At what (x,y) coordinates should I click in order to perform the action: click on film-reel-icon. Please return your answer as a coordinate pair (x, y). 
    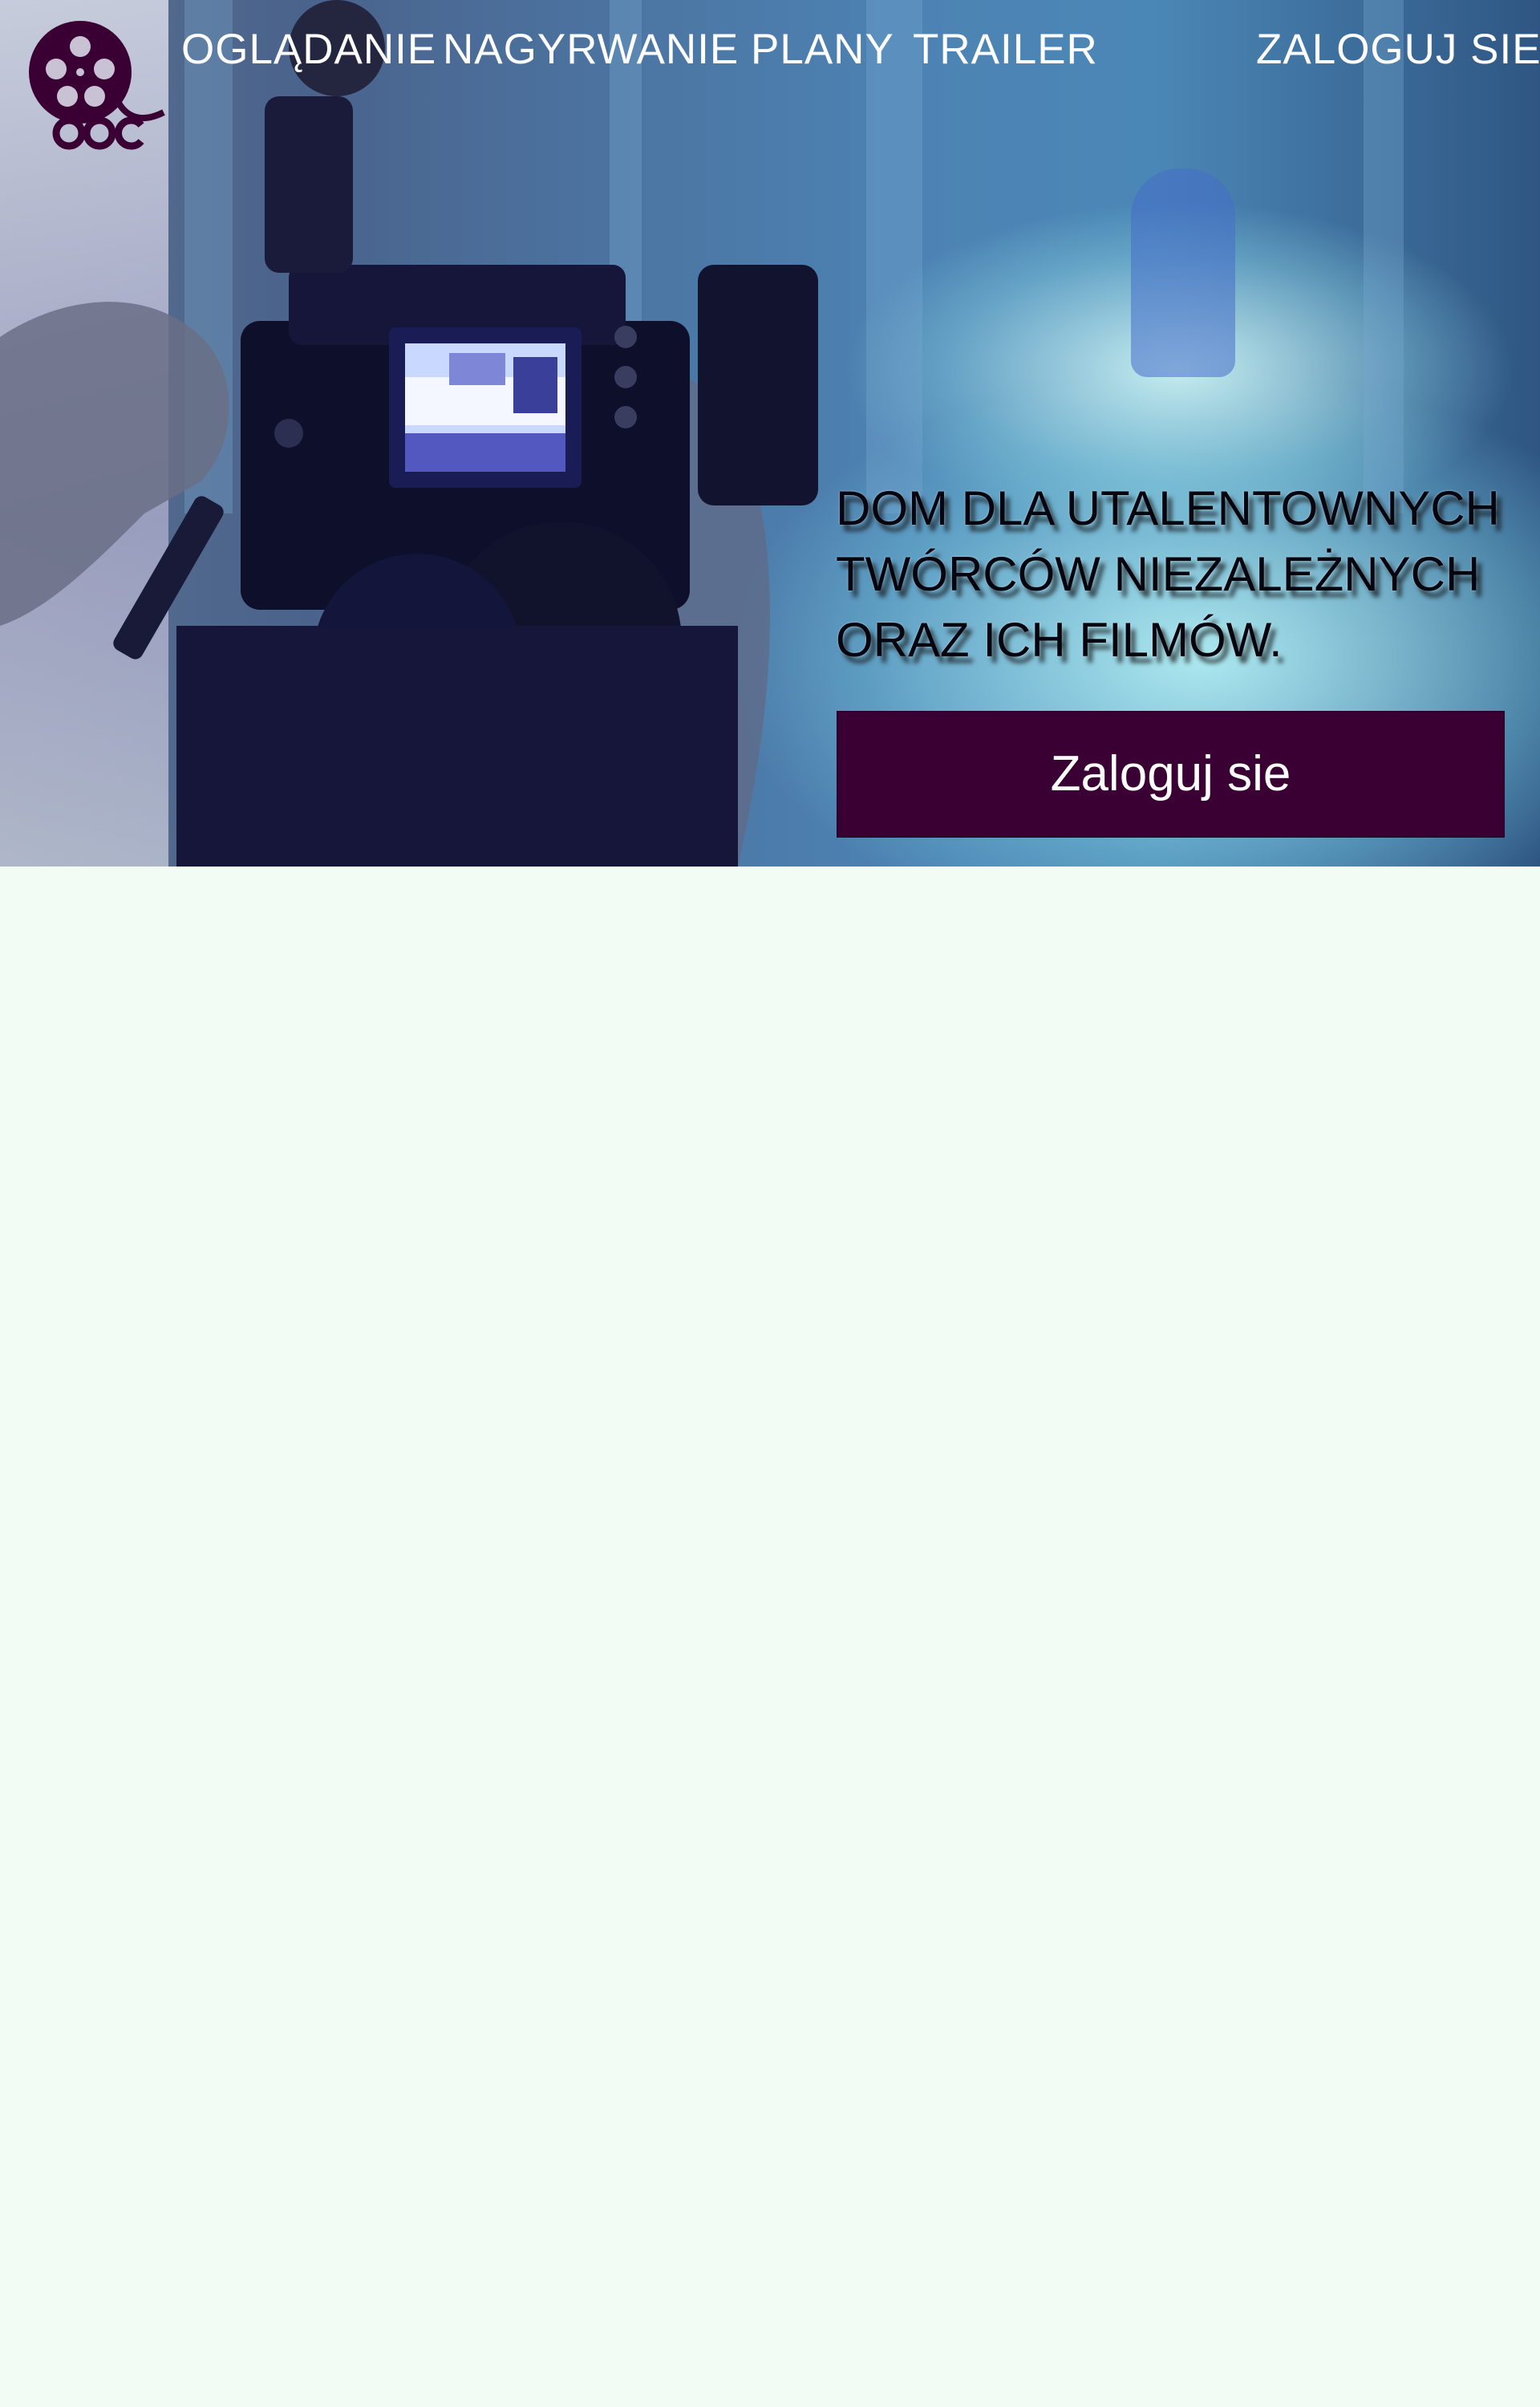
    Looking at the image, I should click on (97, 83).